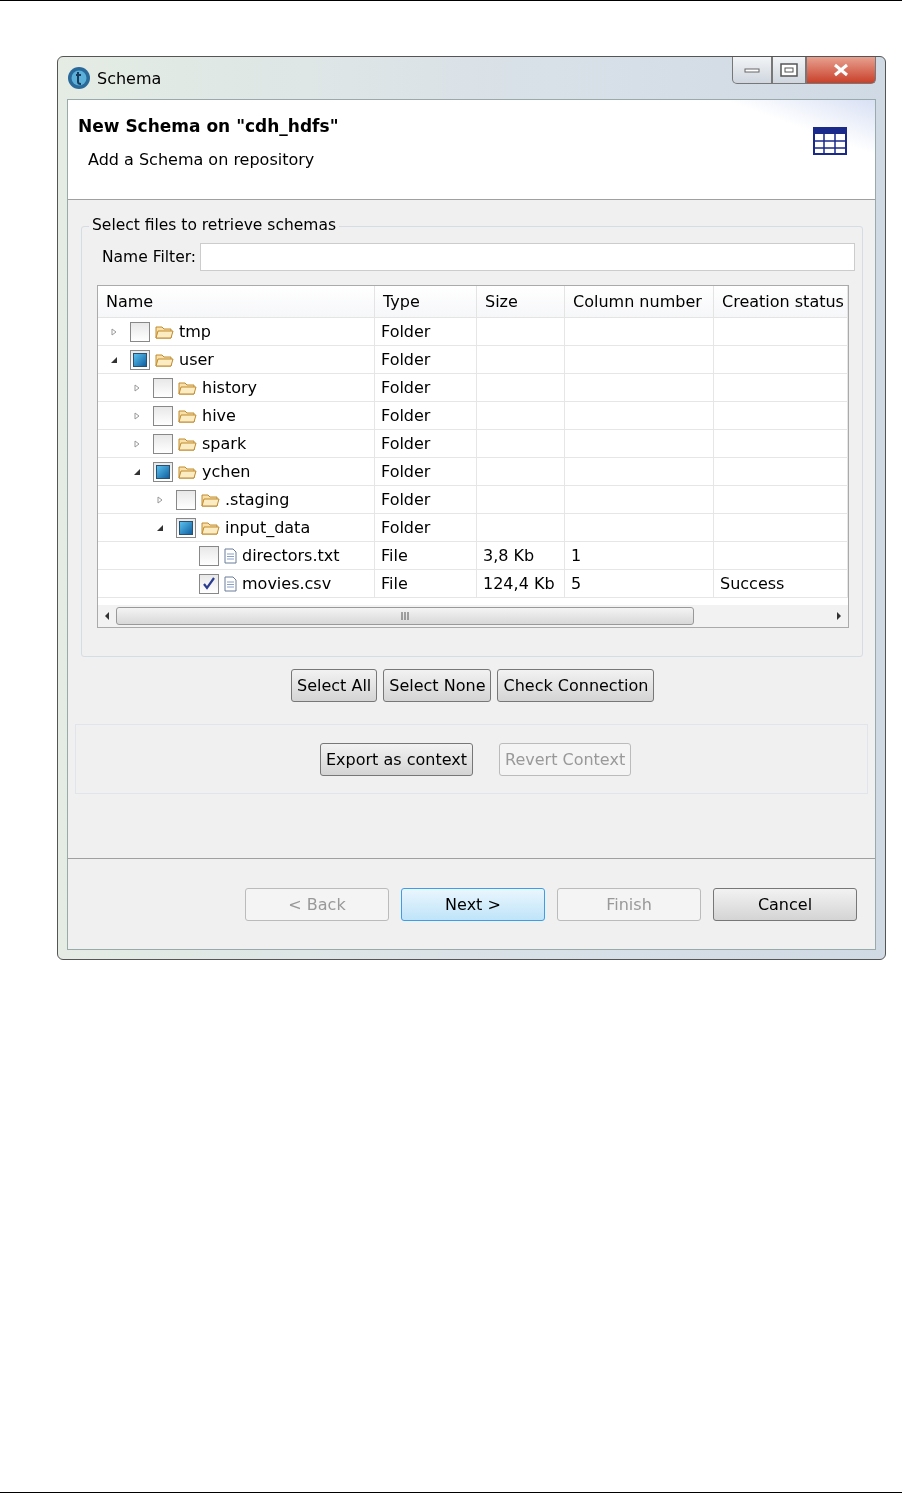 This screenshot has width=902, height=1493. I want to click on tree-row-name: hive, so click(236, 416).